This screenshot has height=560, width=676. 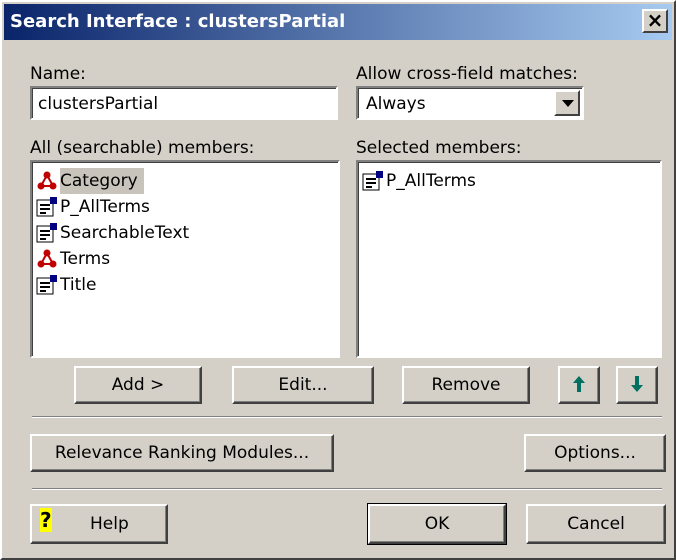 What do you see at coordinates (109, 524) in the screenshot?
I see `help-label: Help` at bounding box center [109, 524].